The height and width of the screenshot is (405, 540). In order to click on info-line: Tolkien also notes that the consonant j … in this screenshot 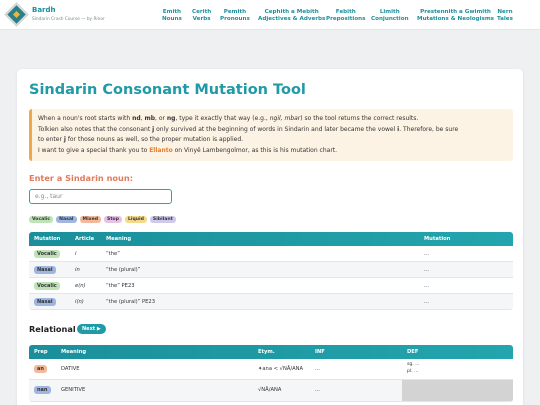, I will do `click(272, 130)`.